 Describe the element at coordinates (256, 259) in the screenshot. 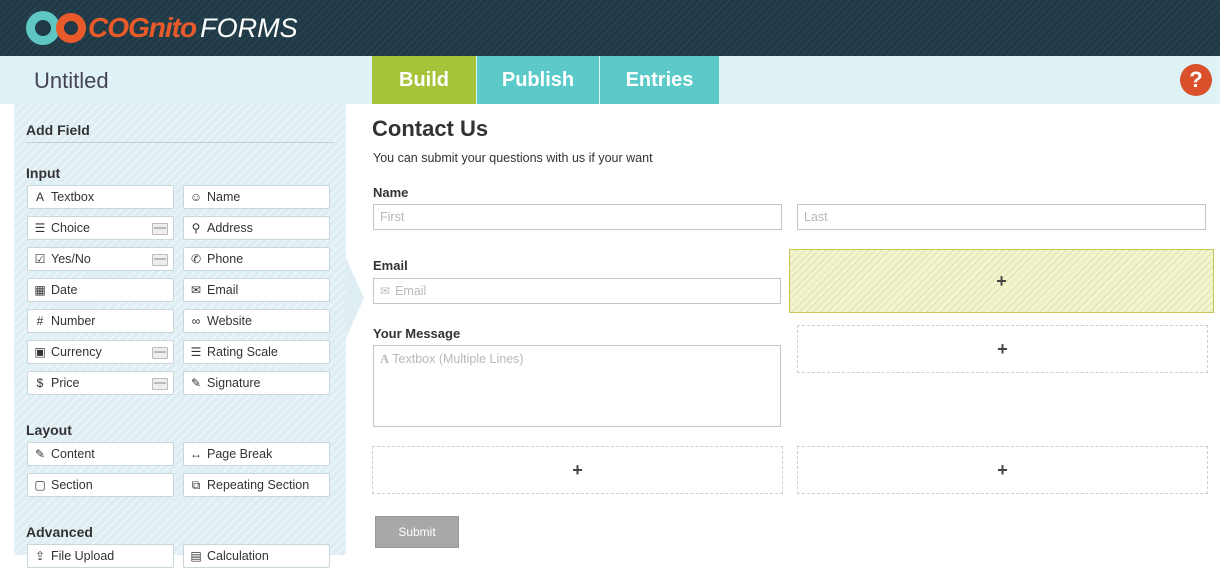

I see `add-phone-button: ✆ Phone` at that location.